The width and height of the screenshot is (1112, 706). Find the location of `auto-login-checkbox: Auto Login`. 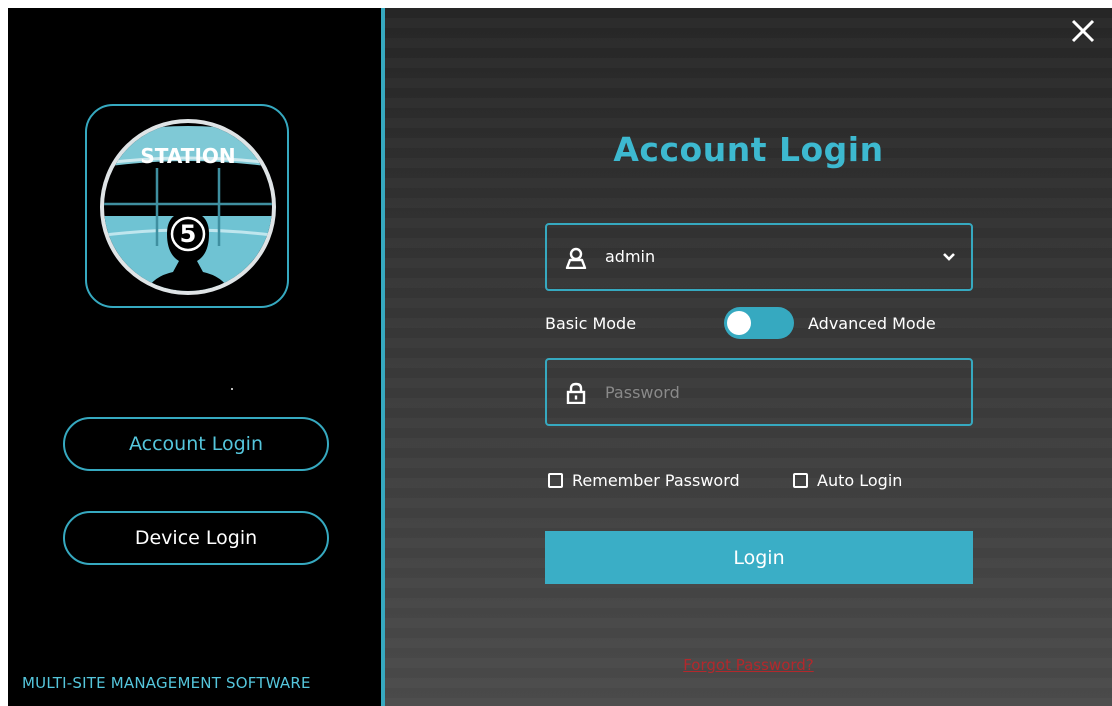

auto-login-checkbox: Auto Login is located at coordinates (847, 480).